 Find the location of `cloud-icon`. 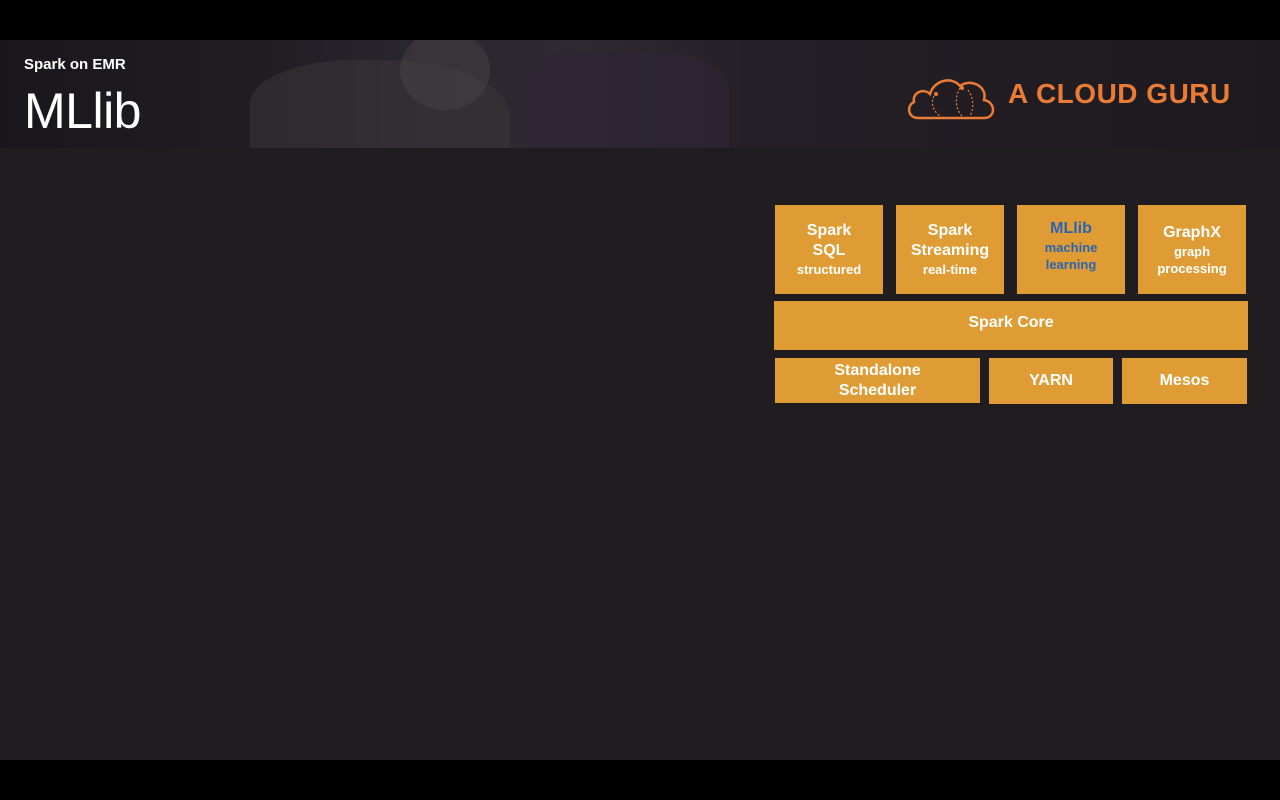

cloud-icon is located at coordinates (951, 99).